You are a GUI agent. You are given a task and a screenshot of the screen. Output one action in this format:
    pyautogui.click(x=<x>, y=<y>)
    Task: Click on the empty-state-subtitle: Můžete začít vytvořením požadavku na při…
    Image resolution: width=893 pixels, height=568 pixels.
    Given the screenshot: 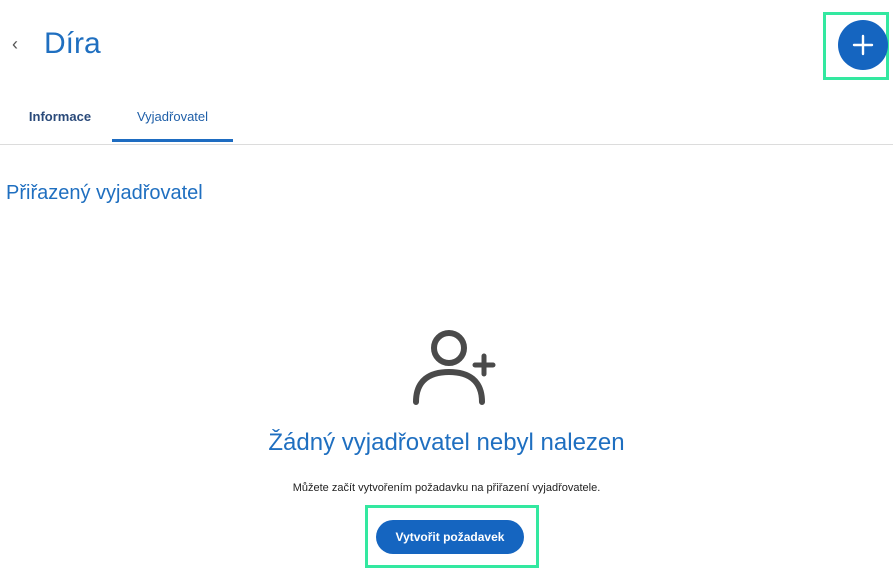 What is the action you would take?
    pyautogui.click(x=446, y=488)
    